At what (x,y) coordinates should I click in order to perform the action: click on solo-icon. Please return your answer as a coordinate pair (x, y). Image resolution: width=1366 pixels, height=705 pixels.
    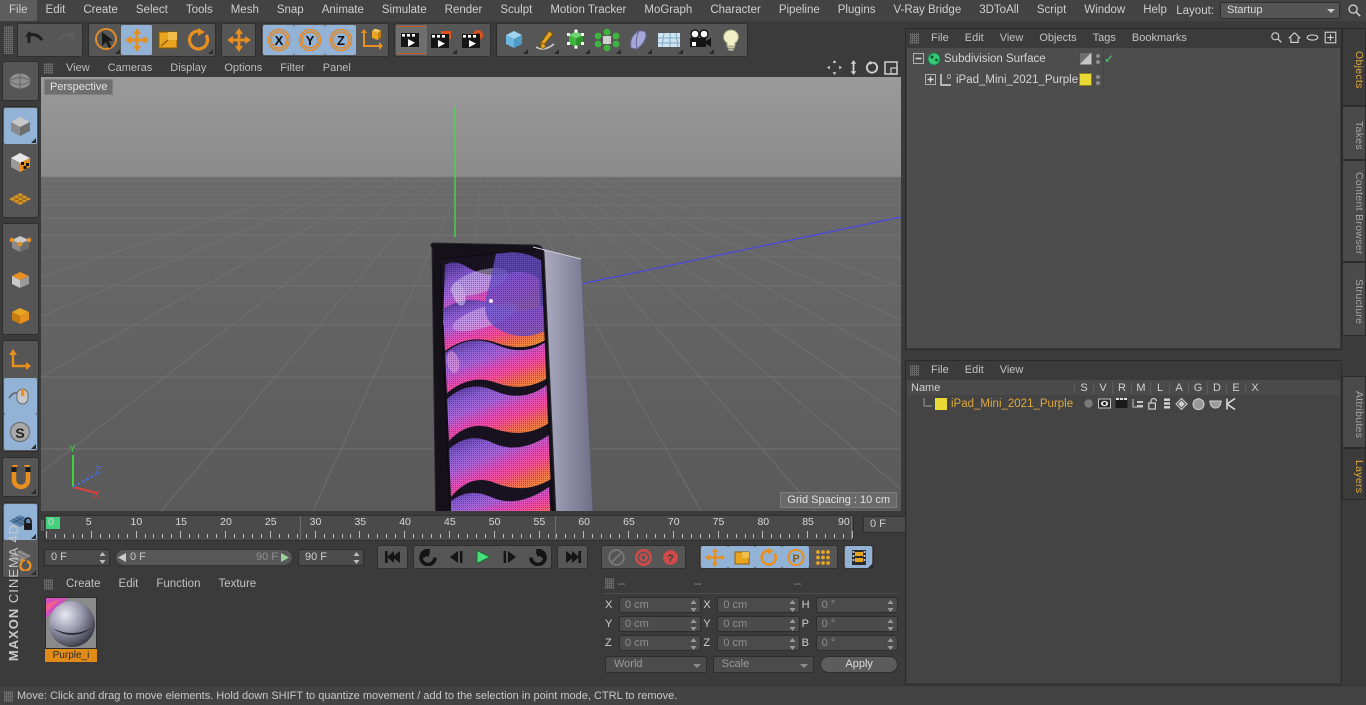
    Looking at the image, I should click on (1088, 403).